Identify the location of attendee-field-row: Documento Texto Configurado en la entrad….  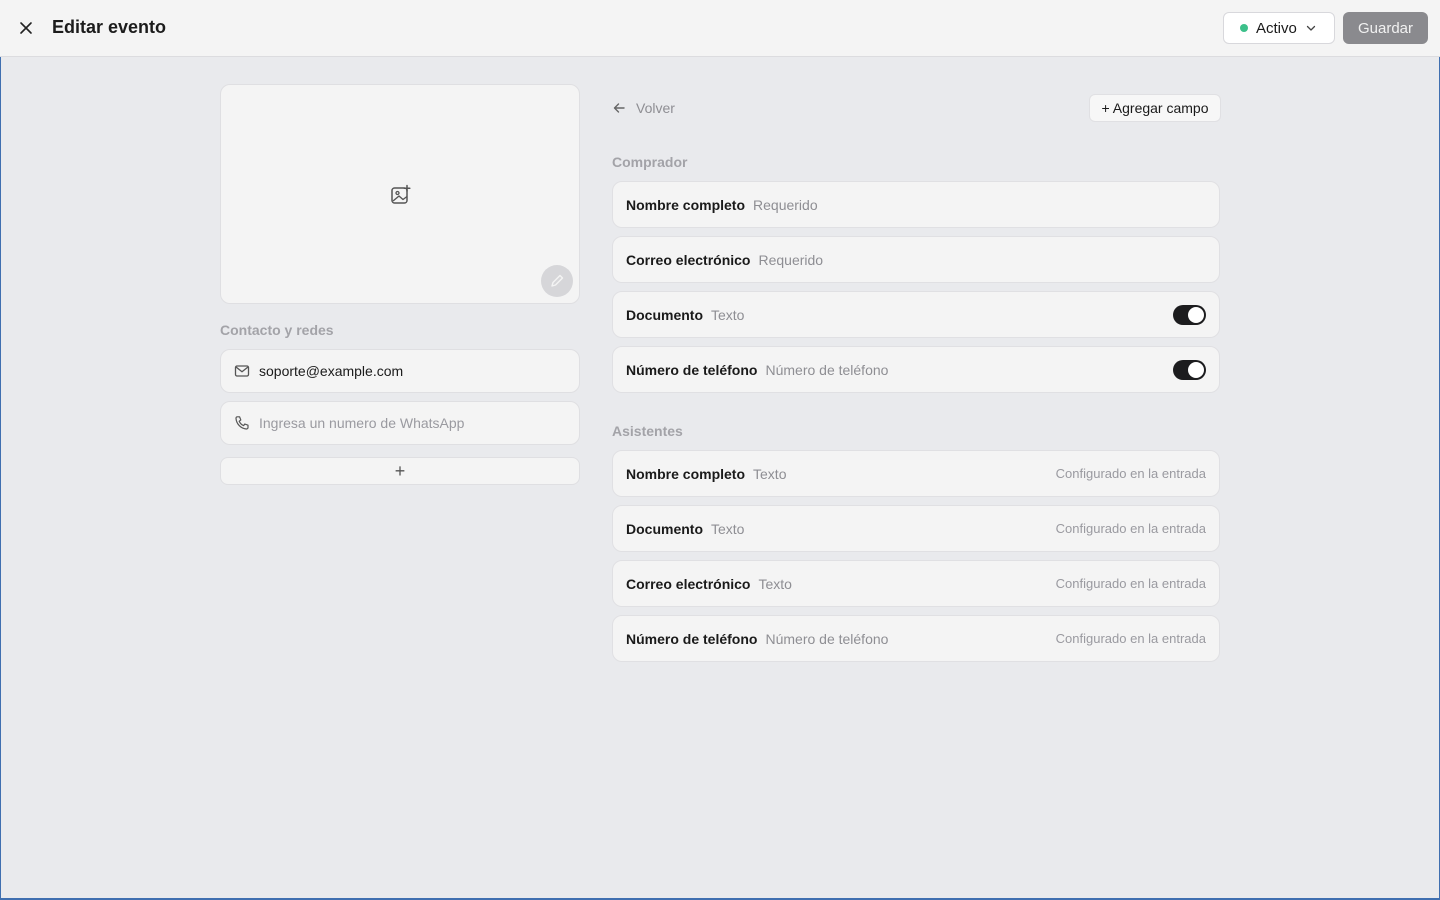
(916, 528).